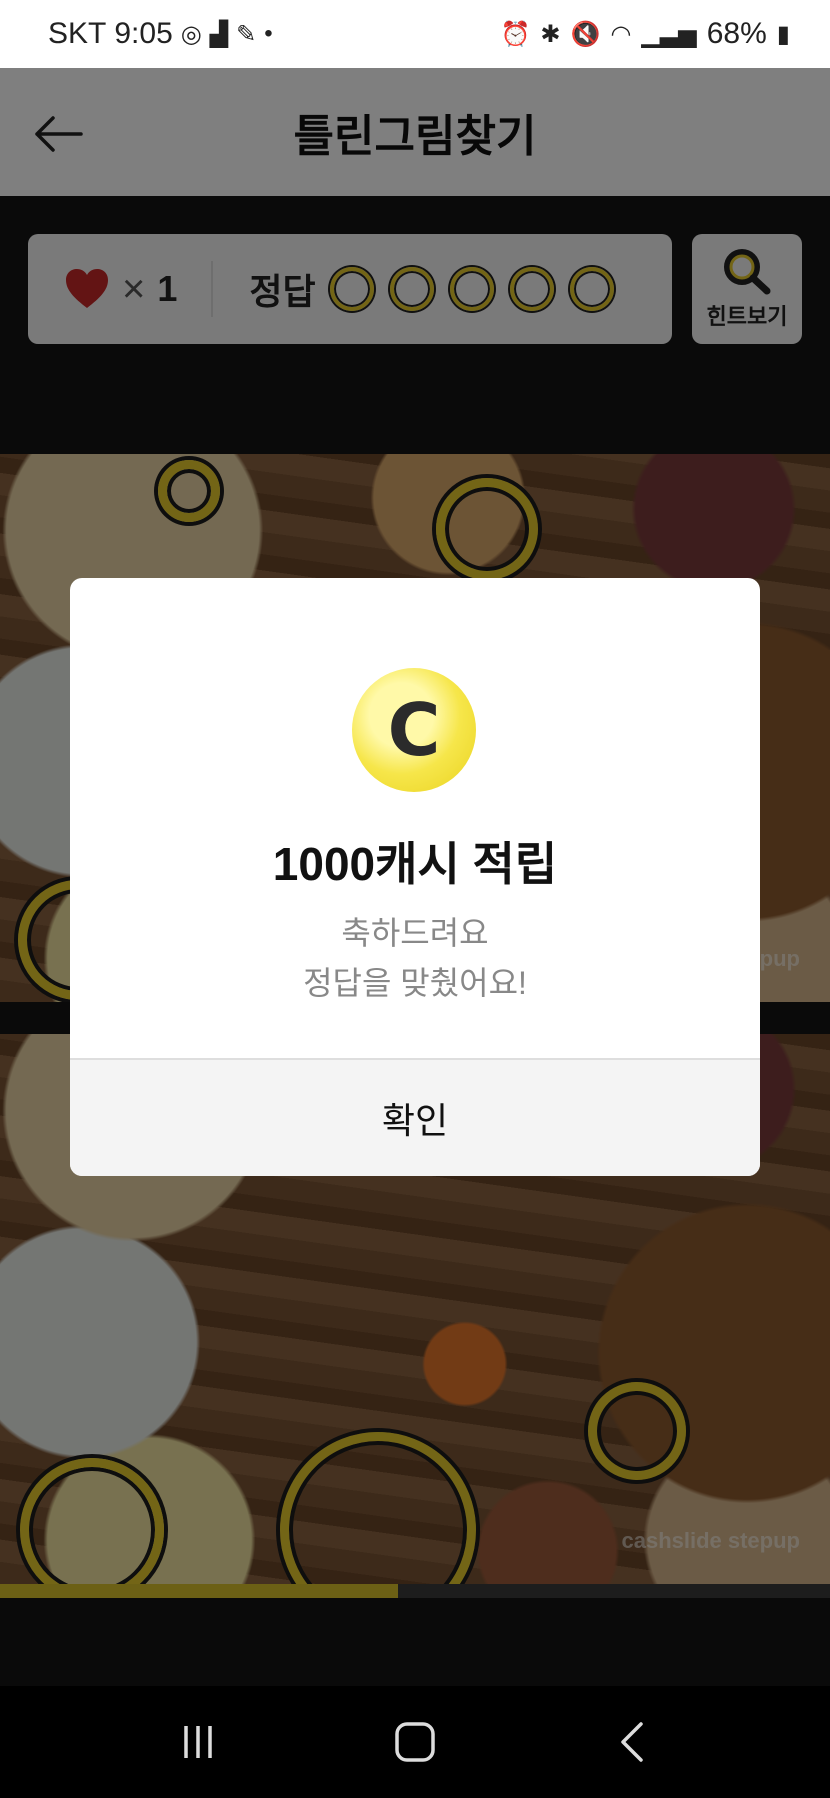  I want to click on dialog-message: 축하드려요 정답을 맞췄어요!, so click(415, 958).